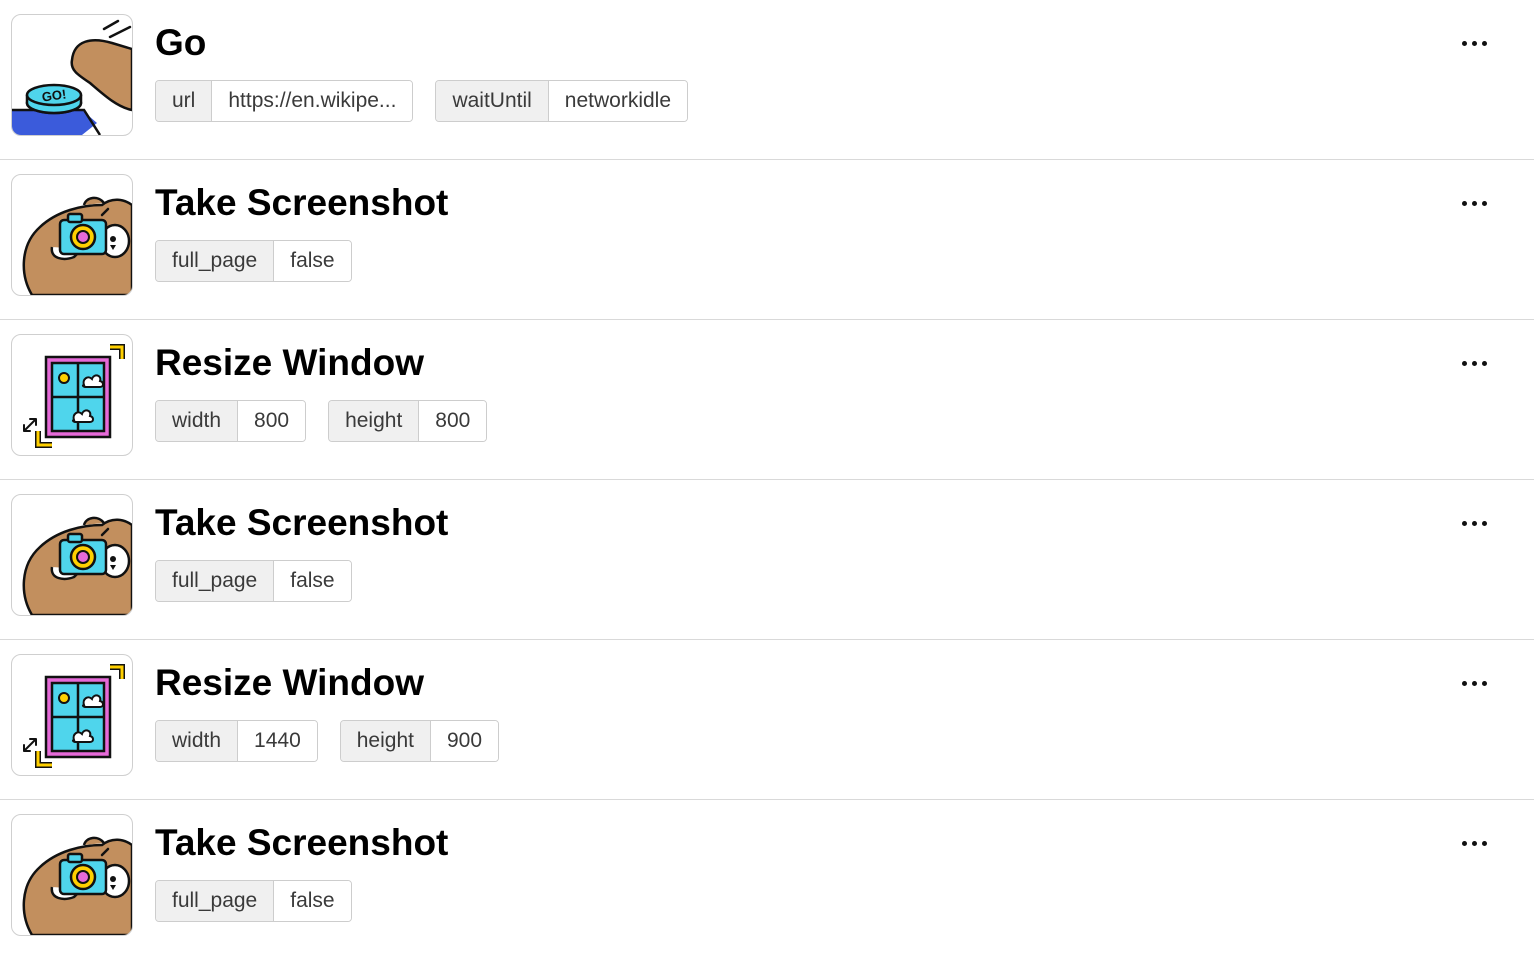 This screenshot has width=1534, height=960. I want to click on param-chip-height: height 900, so click(419, 741).